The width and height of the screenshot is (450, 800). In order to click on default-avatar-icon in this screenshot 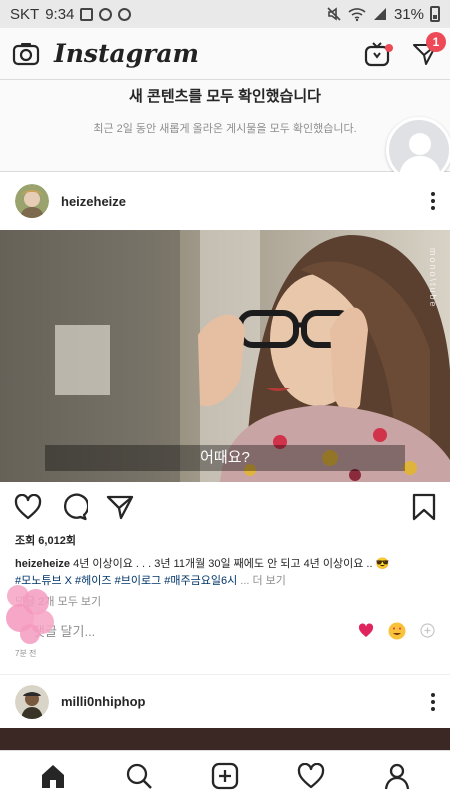, I will do `click(420, 154)`.